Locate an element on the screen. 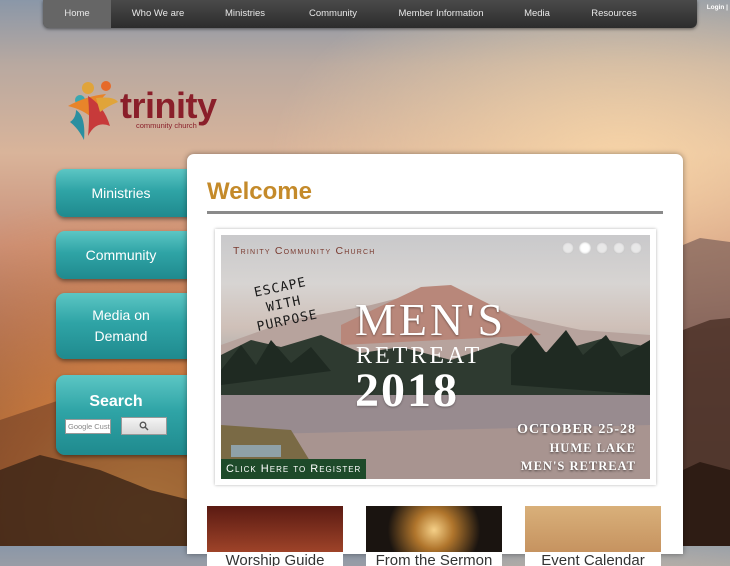  sidebar-community-button: Community is located at coordinates (126, 255).